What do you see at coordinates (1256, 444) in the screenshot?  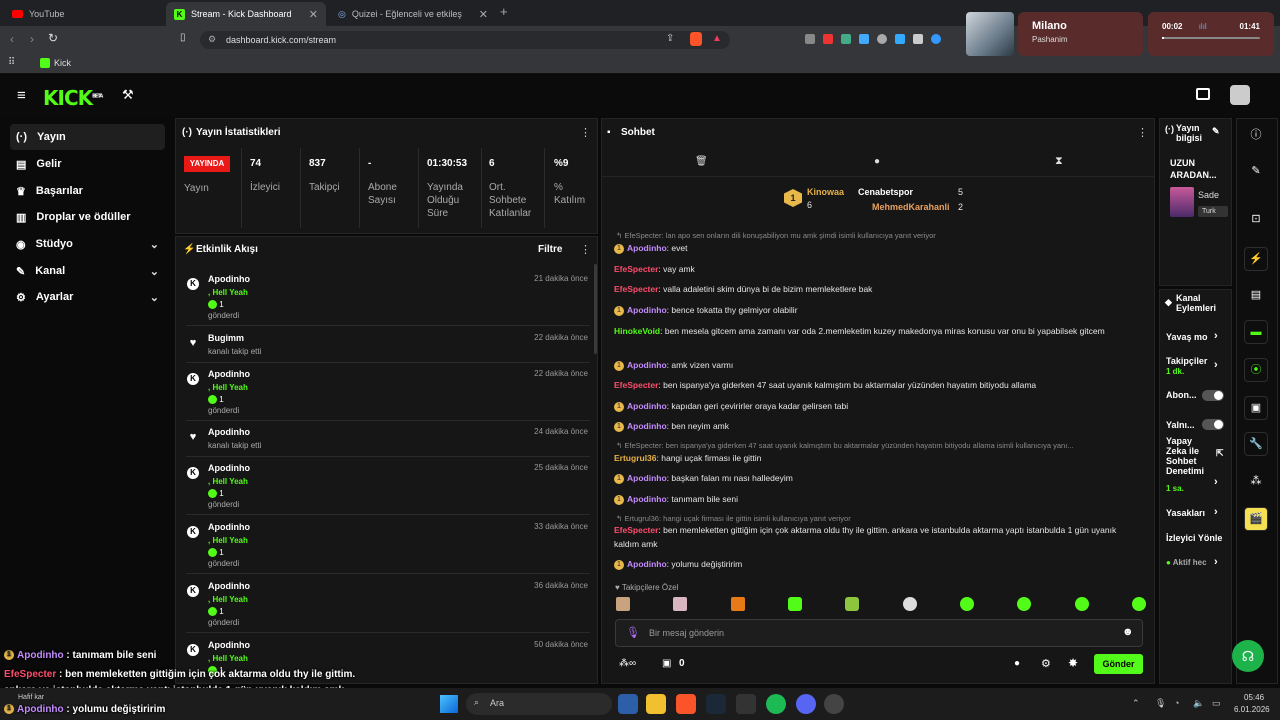 I see `wrench-icon: 🔧` at bounding box center [1256, 444].